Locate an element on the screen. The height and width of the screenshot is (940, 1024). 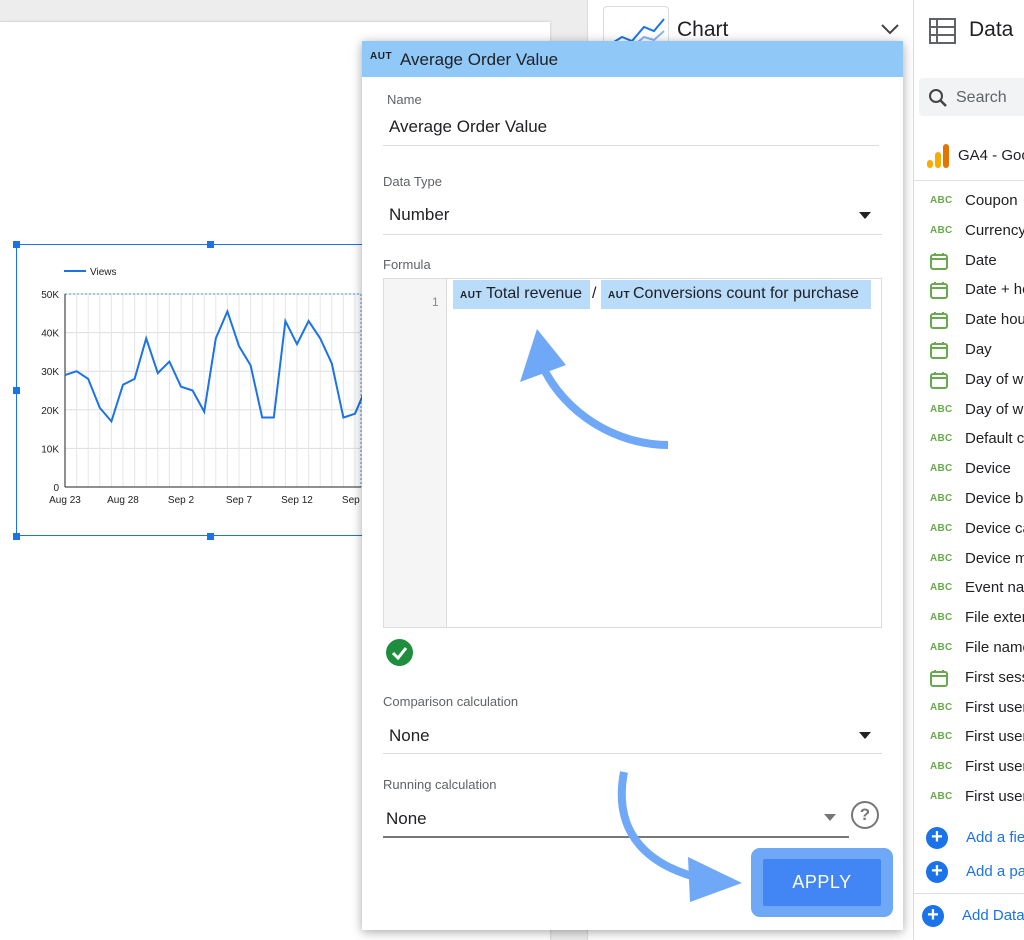
annotation-arrows is located at coordinates (631, 615).